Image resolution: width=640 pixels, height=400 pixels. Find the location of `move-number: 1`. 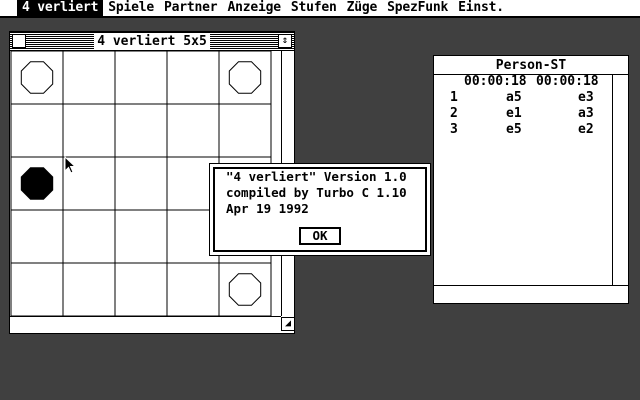

move-number: 1 is located at coordinates (454, 97).